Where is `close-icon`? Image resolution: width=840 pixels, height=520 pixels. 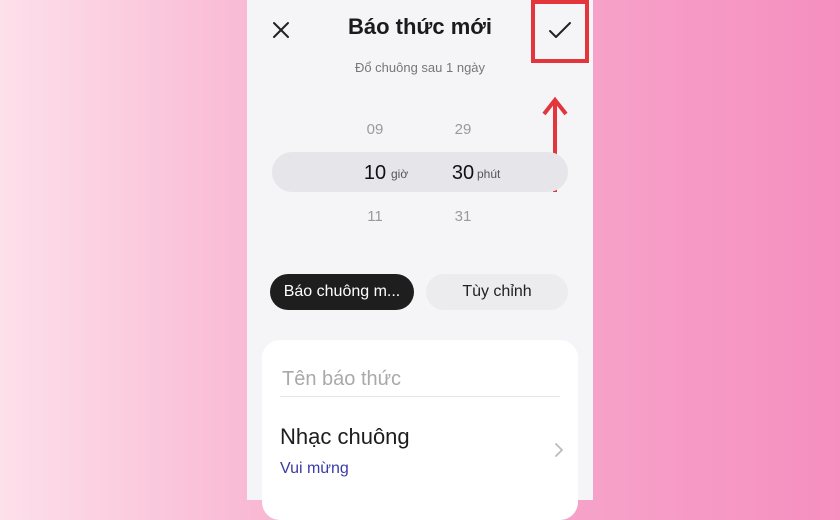 close-icon is located at coordinates (281, 30).